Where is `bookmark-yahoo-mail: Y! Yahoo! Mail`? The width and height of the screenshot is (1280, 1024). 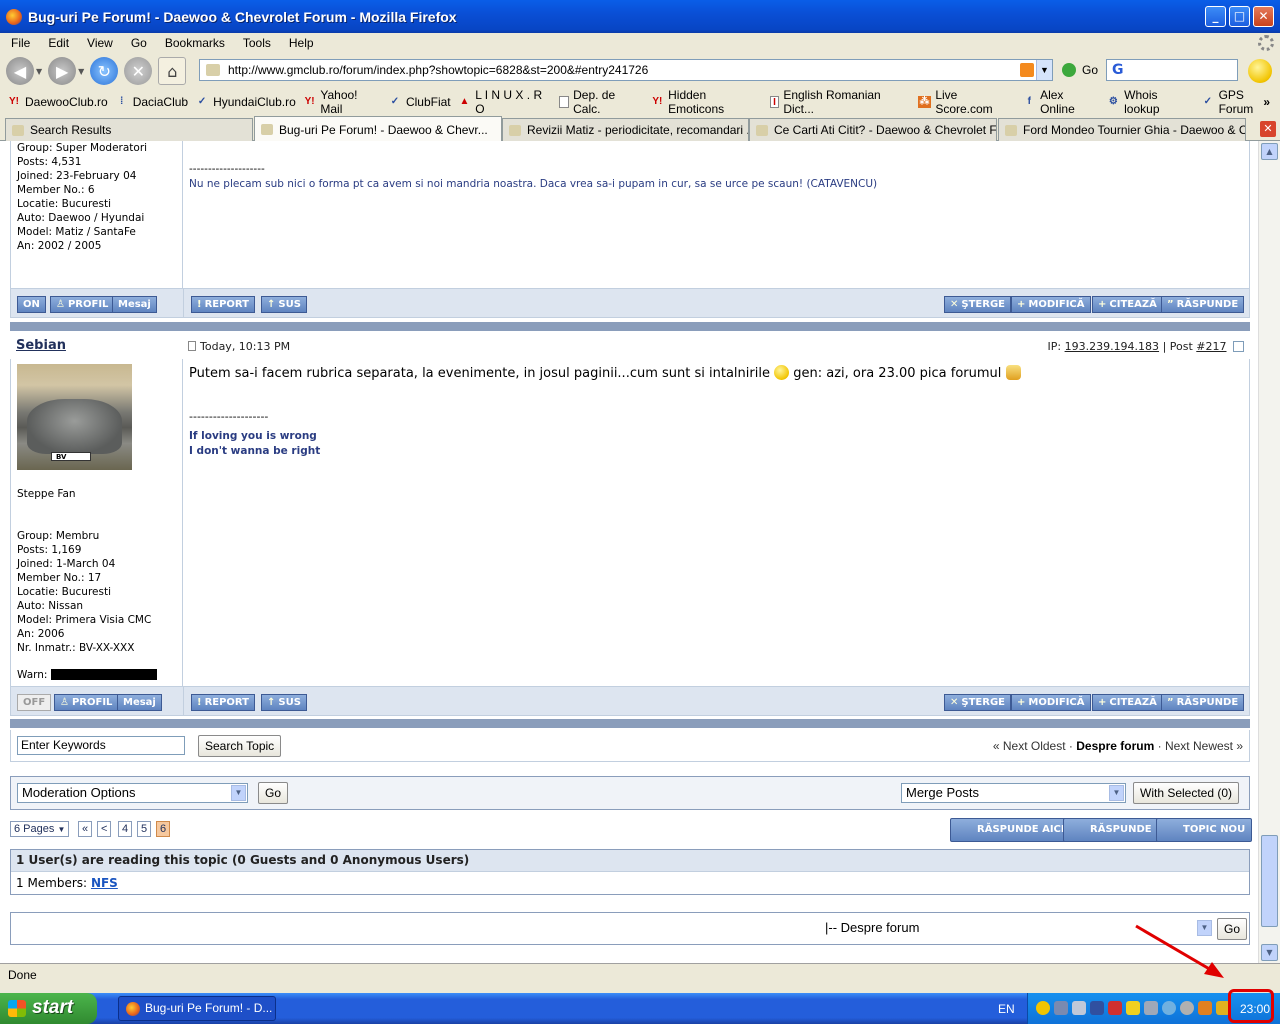 bookmark-yahoo-mail: Y! Yahoo! Mail is located at coordinates (342, 102).